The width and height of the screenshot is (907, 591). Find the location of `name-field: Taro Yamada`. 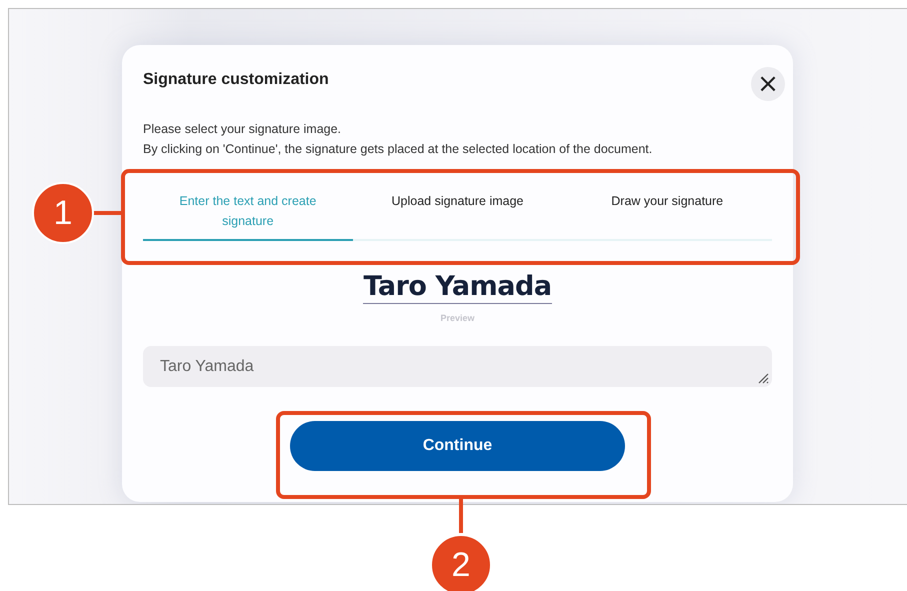

name-field: Taro Yamada is located at coordinates (457, 366).